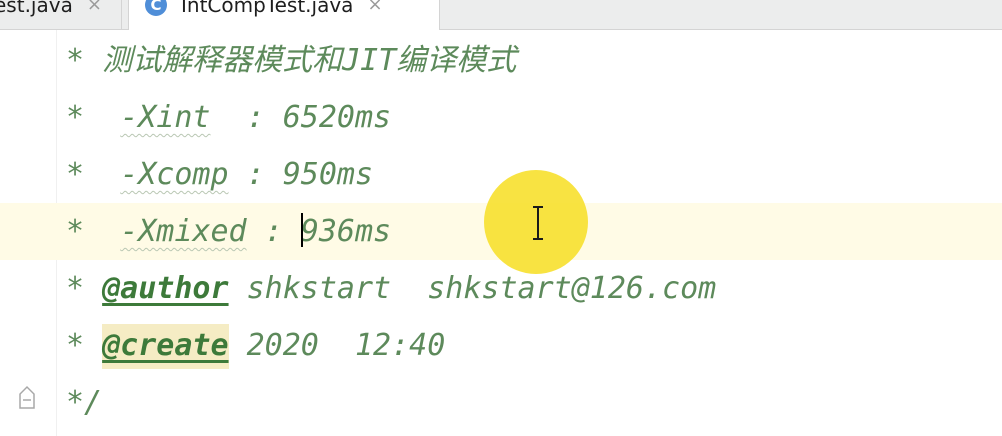 The image size is (1002, 436). Describe the element at coordinates (267, 8) in the screenshot. I see `tab-label: IntCompTest.java` at that location.